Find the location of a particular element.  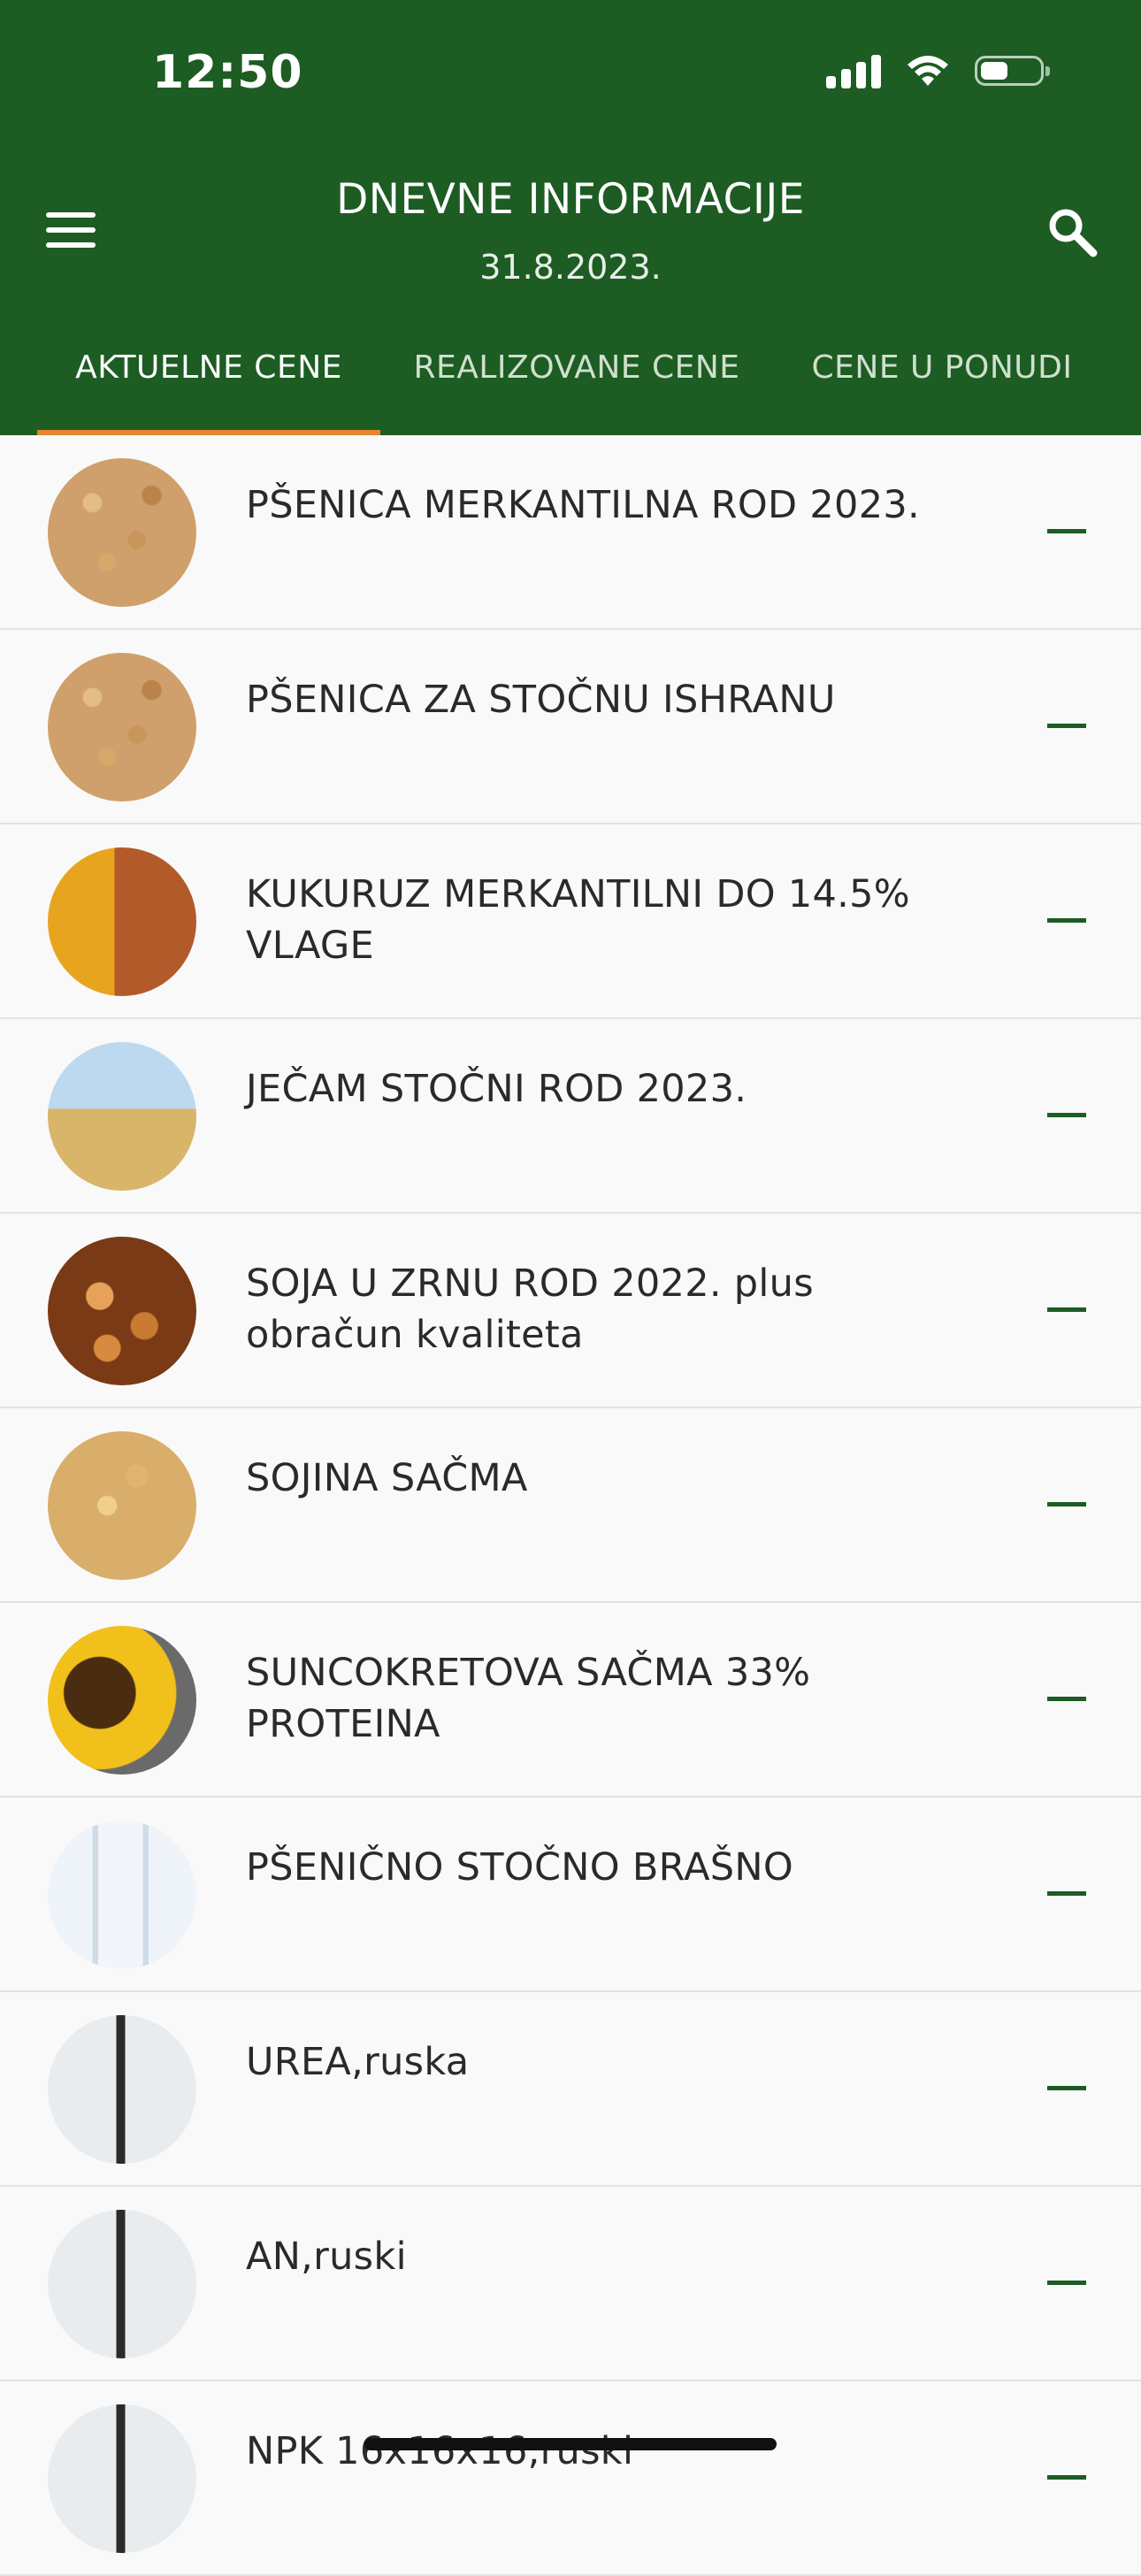

product-name: PŠENICA ZA STOČNU ISHRANU is located at coordinates (541, 700).